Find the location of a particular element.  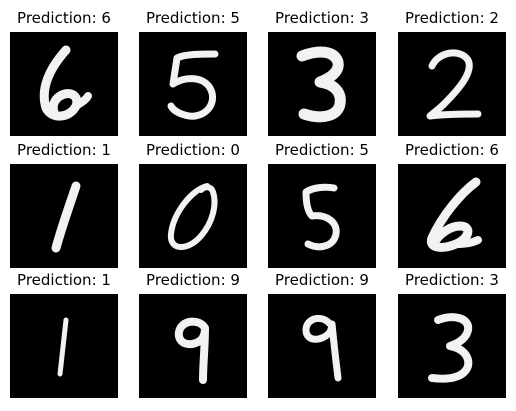

panel-7: Prediction: 5 is located at coordinates (322, 203).